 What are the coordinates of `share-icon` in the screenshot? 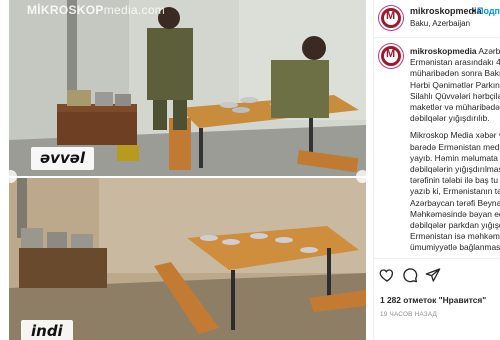 It's located at (433, 275).